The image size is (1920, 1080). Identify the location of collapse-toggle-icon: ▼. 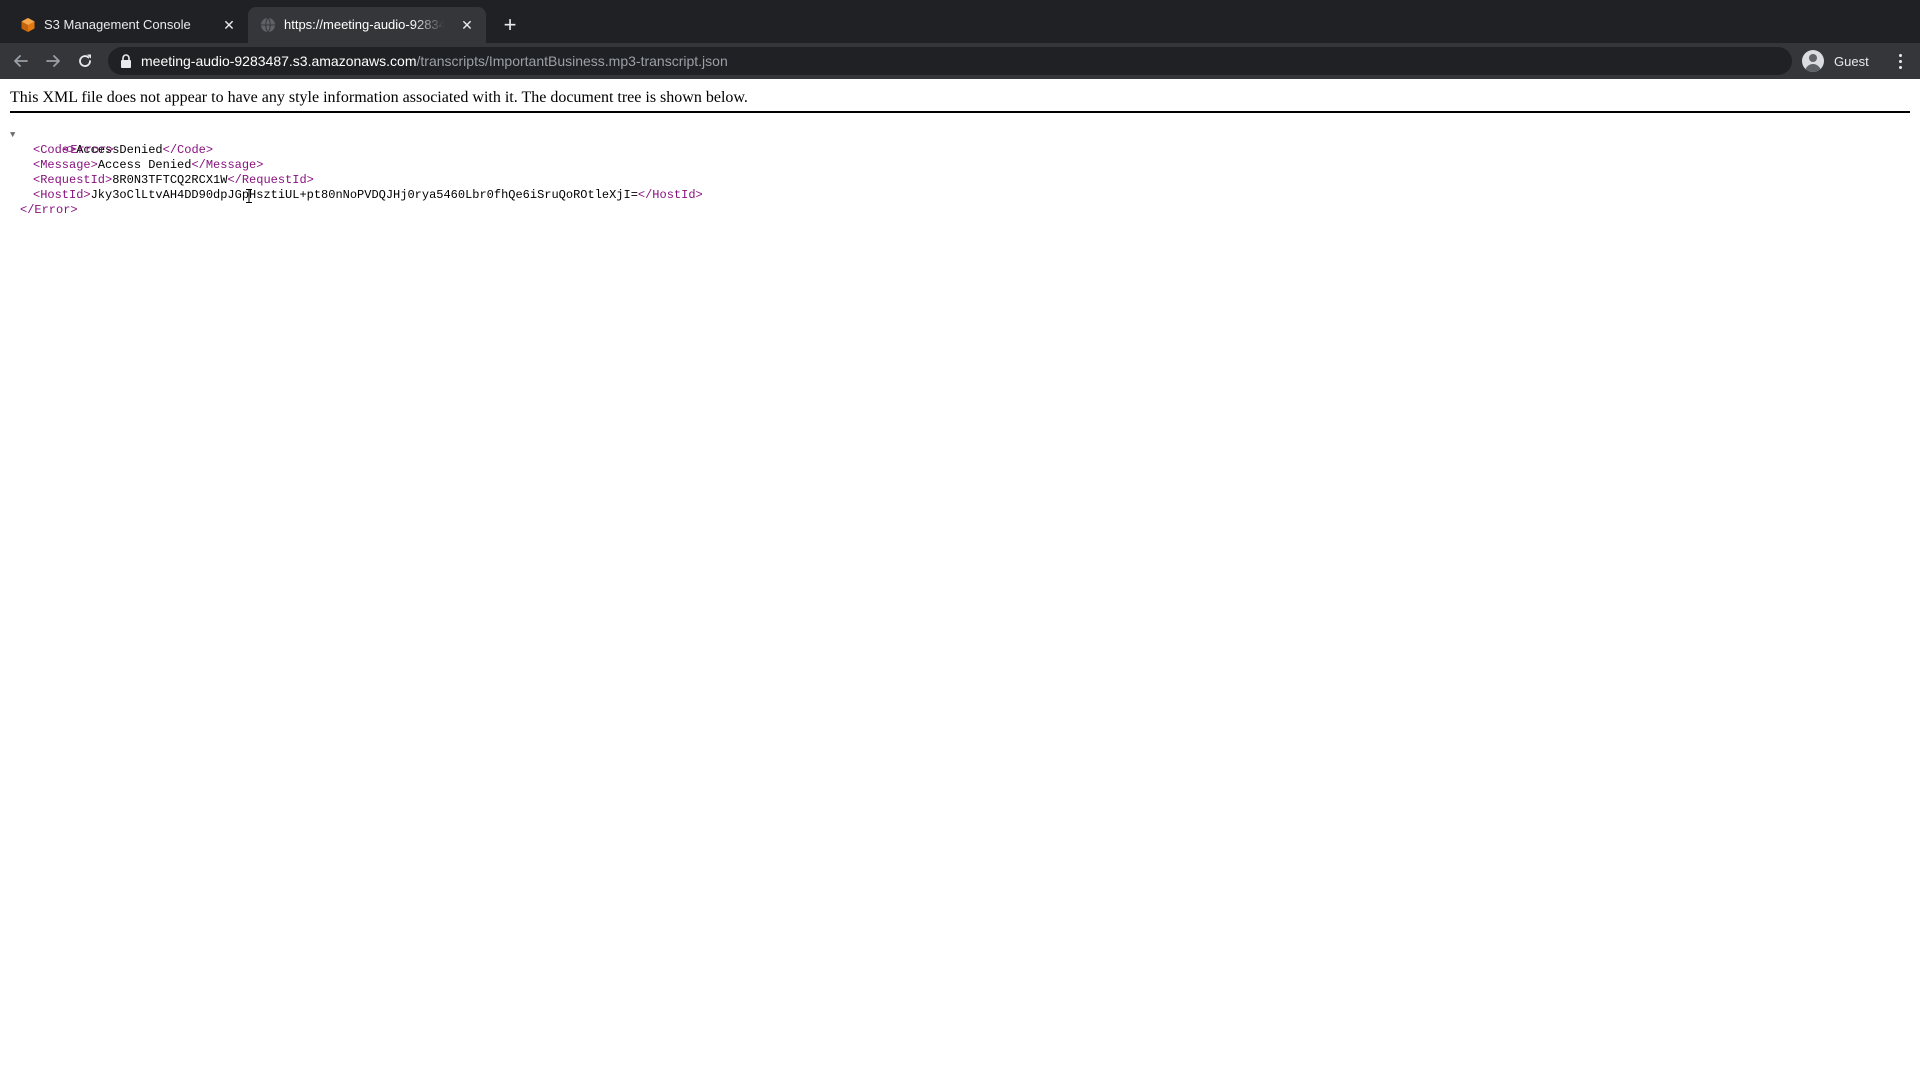
(12, 135).